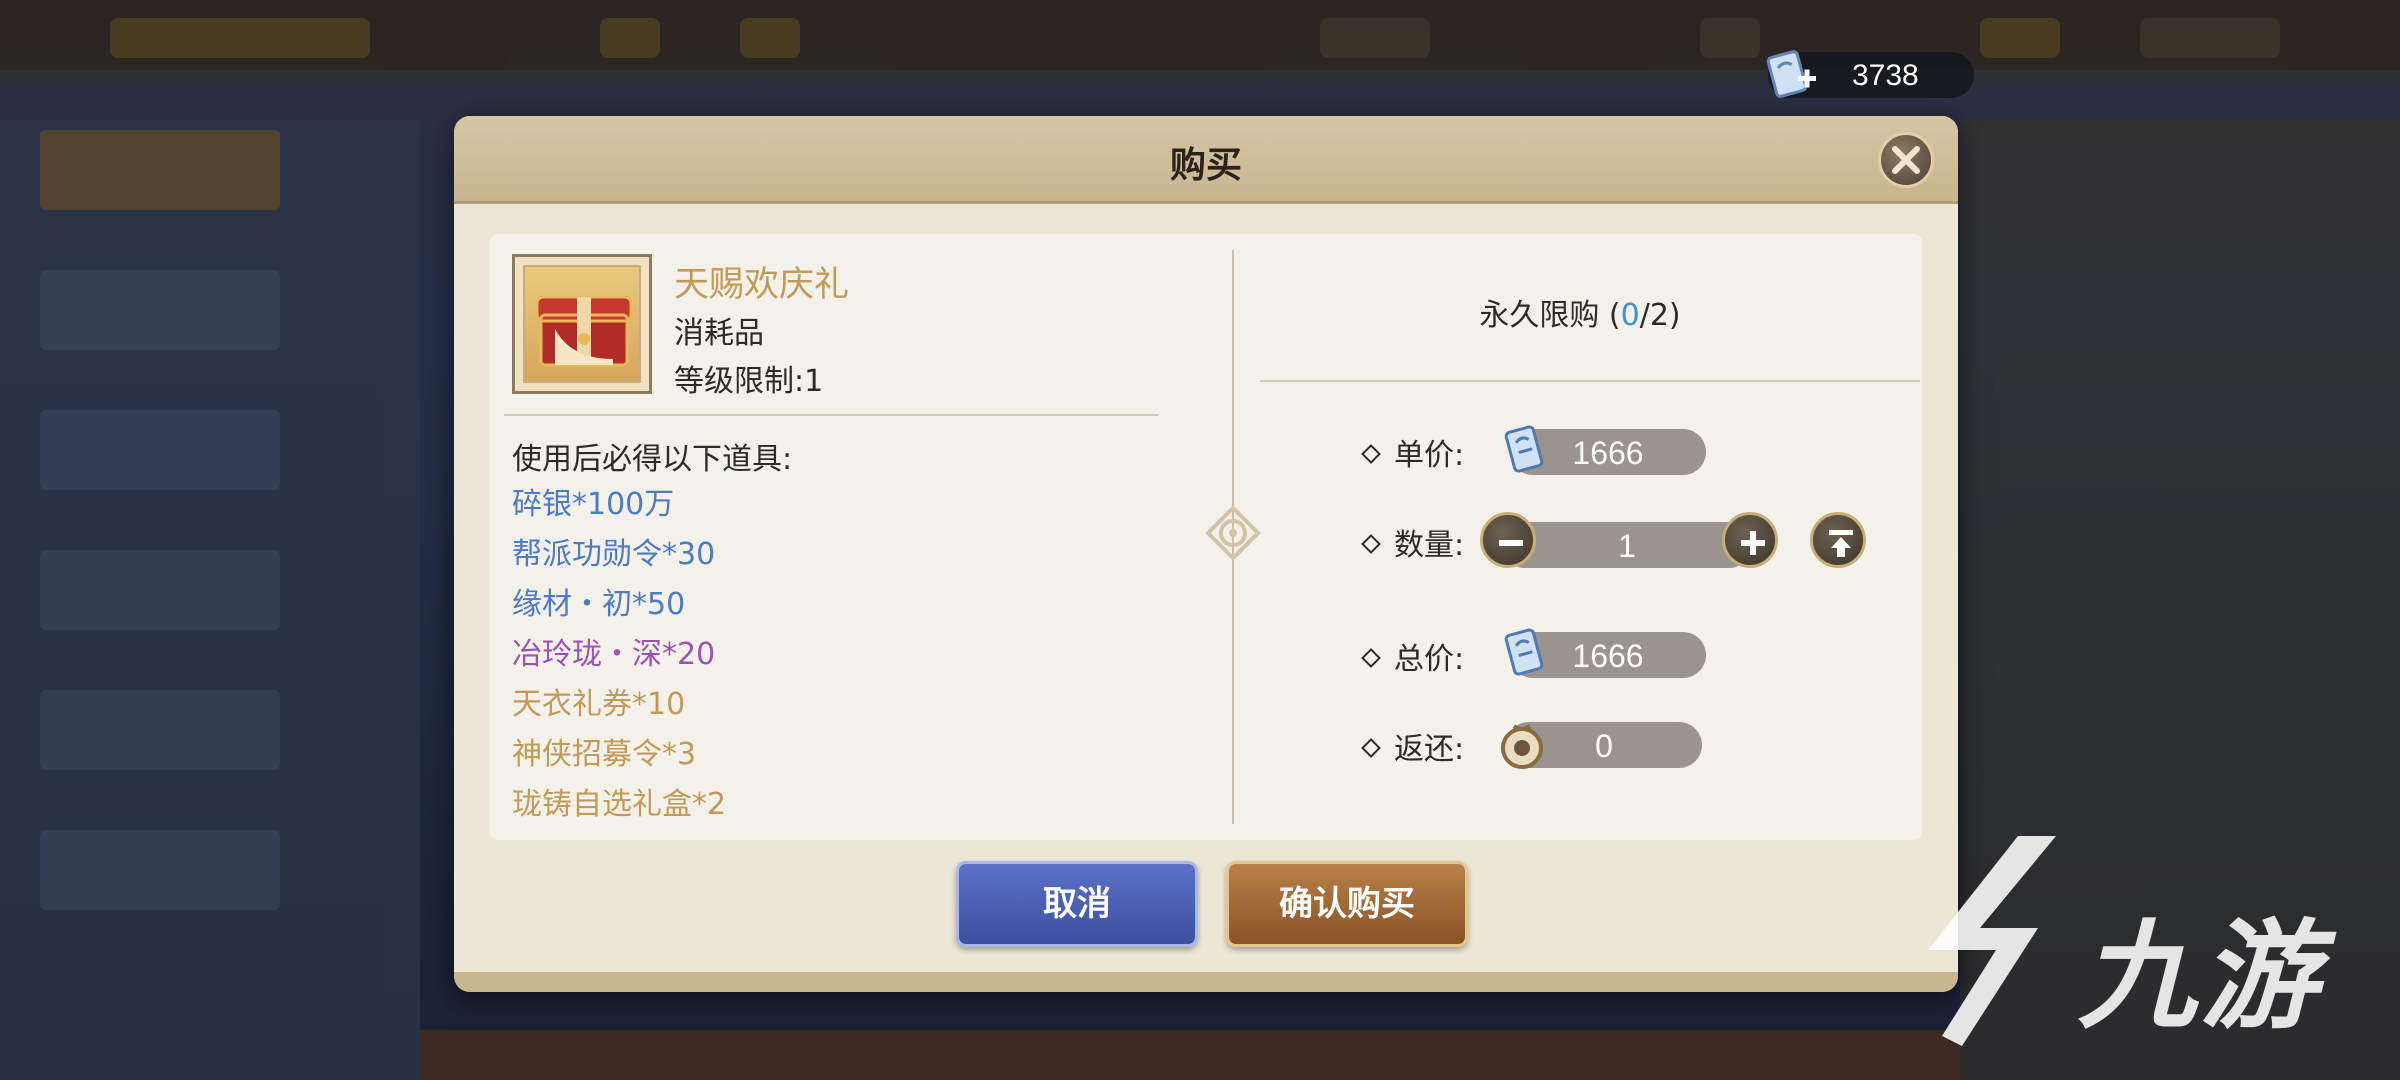 Image resolution: width=2400 pixels, height=1080 pixels. I want to click on purchase-limit-current: 0, so click(1630, 315).